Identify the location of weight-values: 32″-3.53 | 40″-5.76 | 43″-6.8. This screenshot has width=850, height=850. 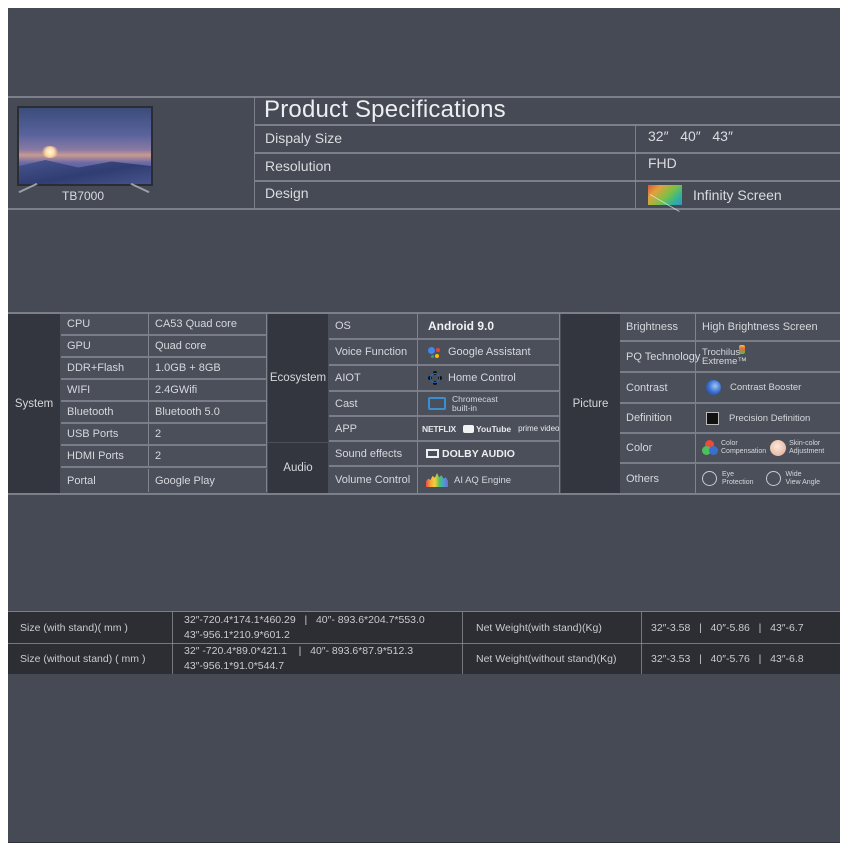
(745, 658).